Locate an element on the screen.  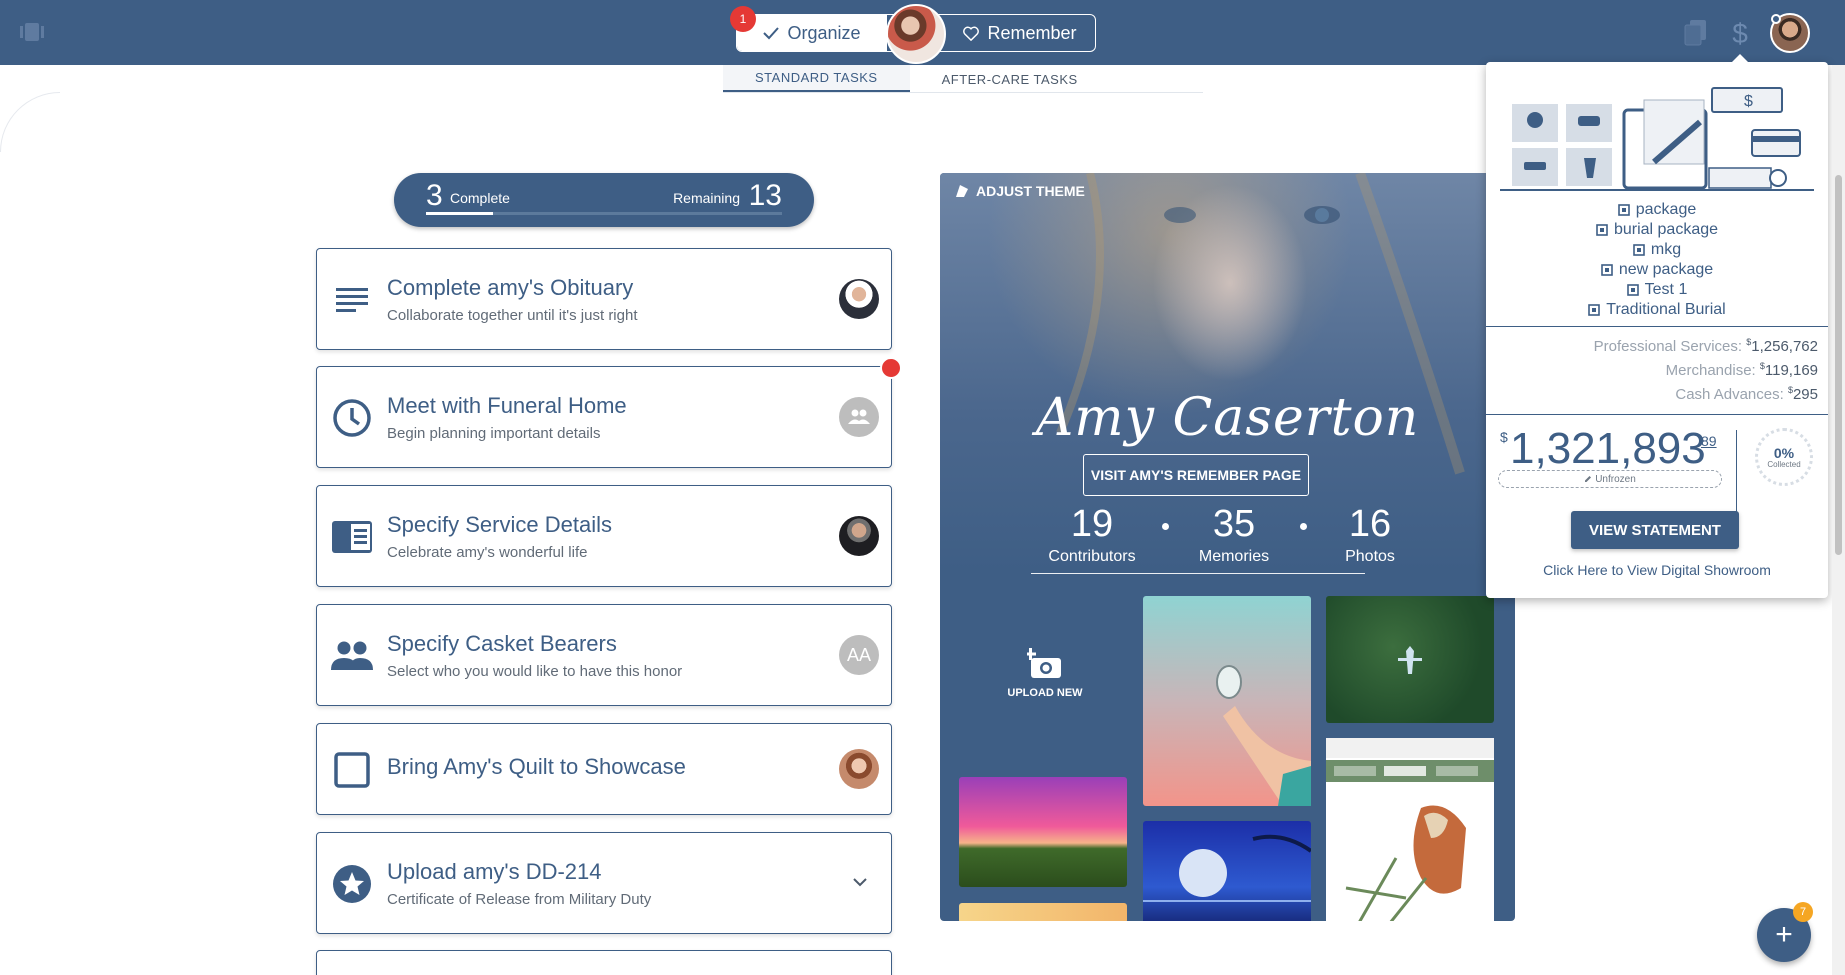
total-cents: 89 is located at coordinates (1709, 441).